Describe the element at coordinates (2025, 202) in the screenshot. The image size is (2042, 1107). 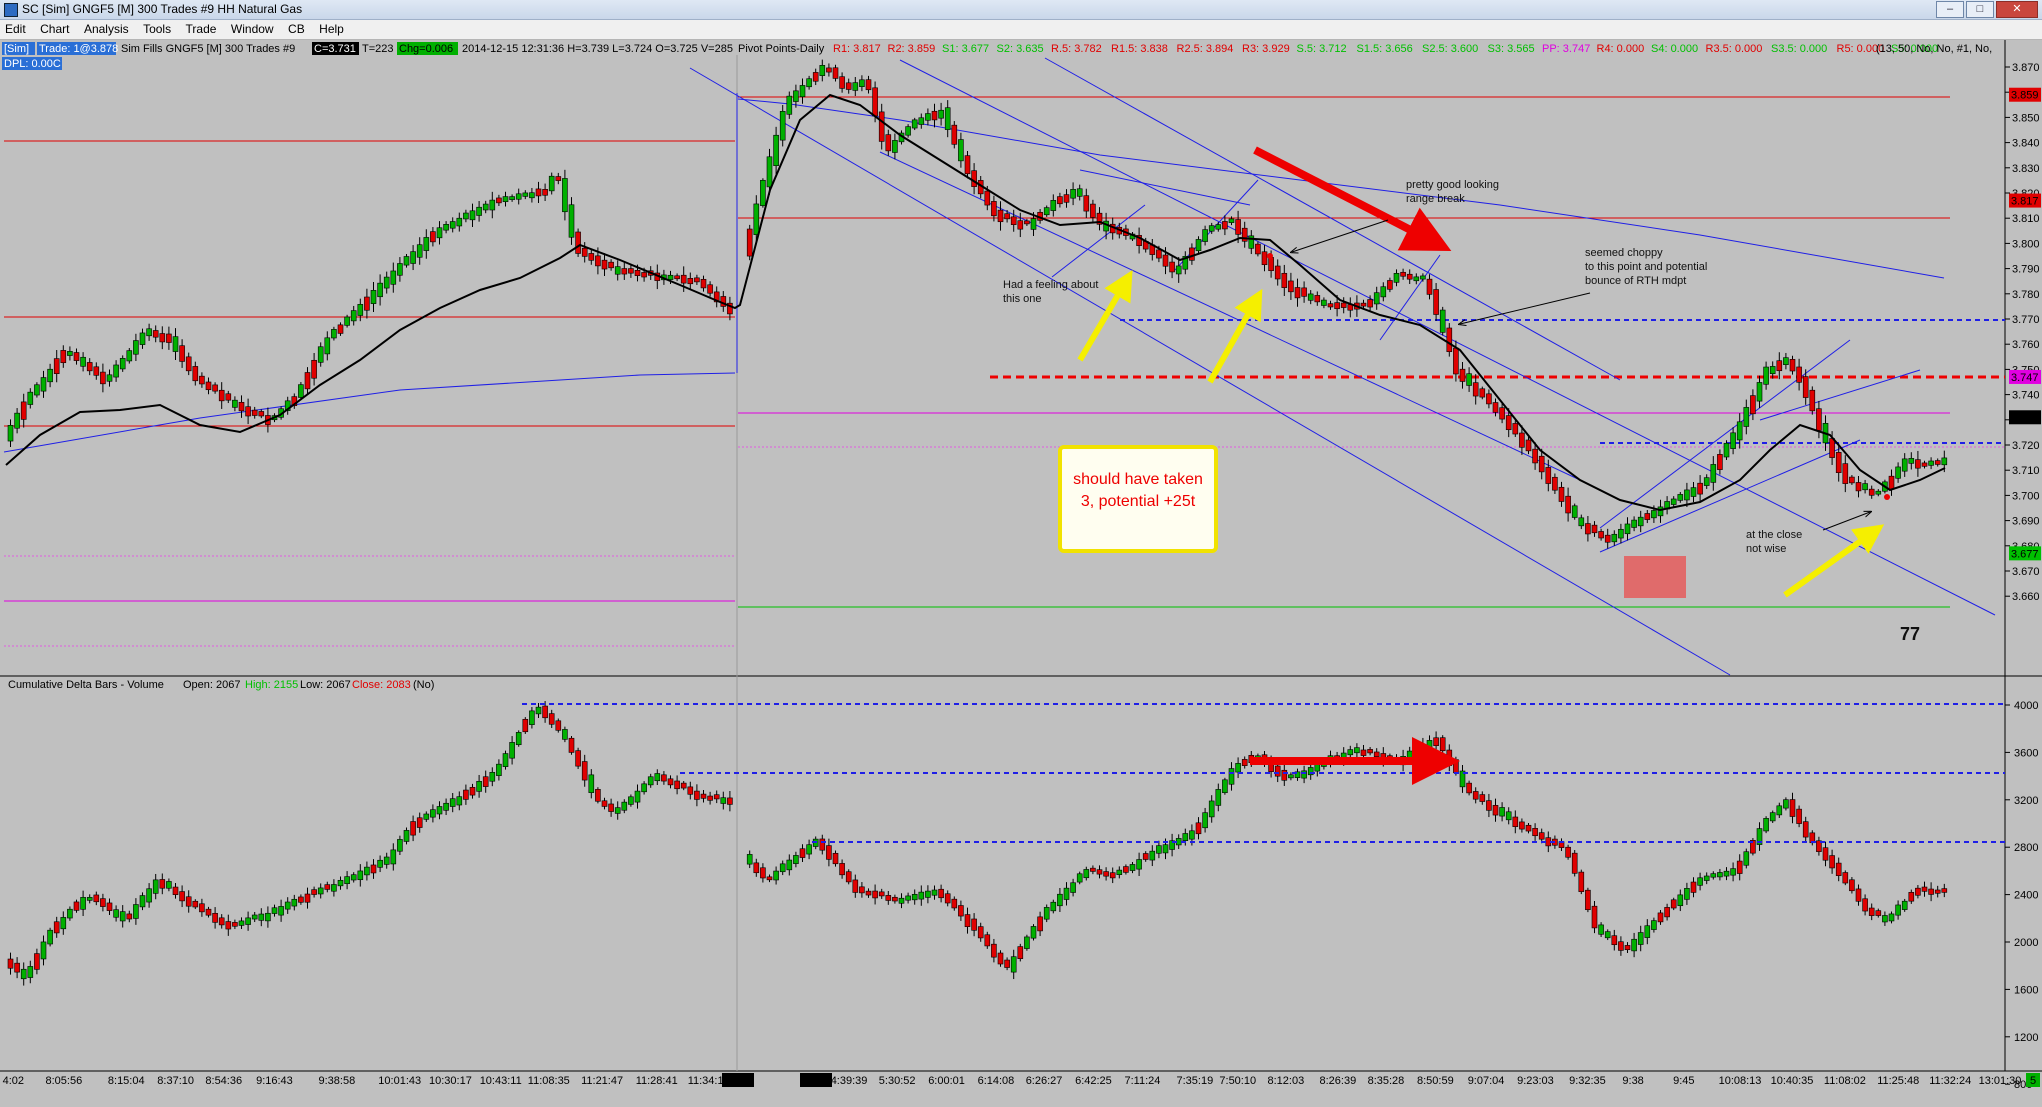
I see `price-badge: 3.817` at that location.